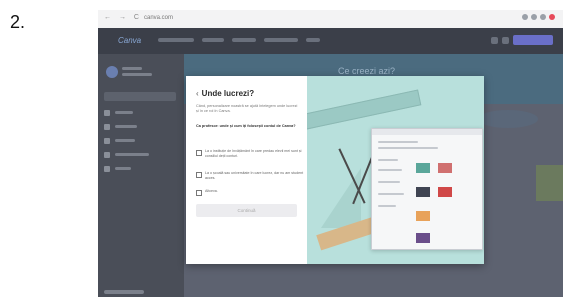  Describe the element at coordinates (505, 40) in the screenshot. I see `notifications-icon` at that location.